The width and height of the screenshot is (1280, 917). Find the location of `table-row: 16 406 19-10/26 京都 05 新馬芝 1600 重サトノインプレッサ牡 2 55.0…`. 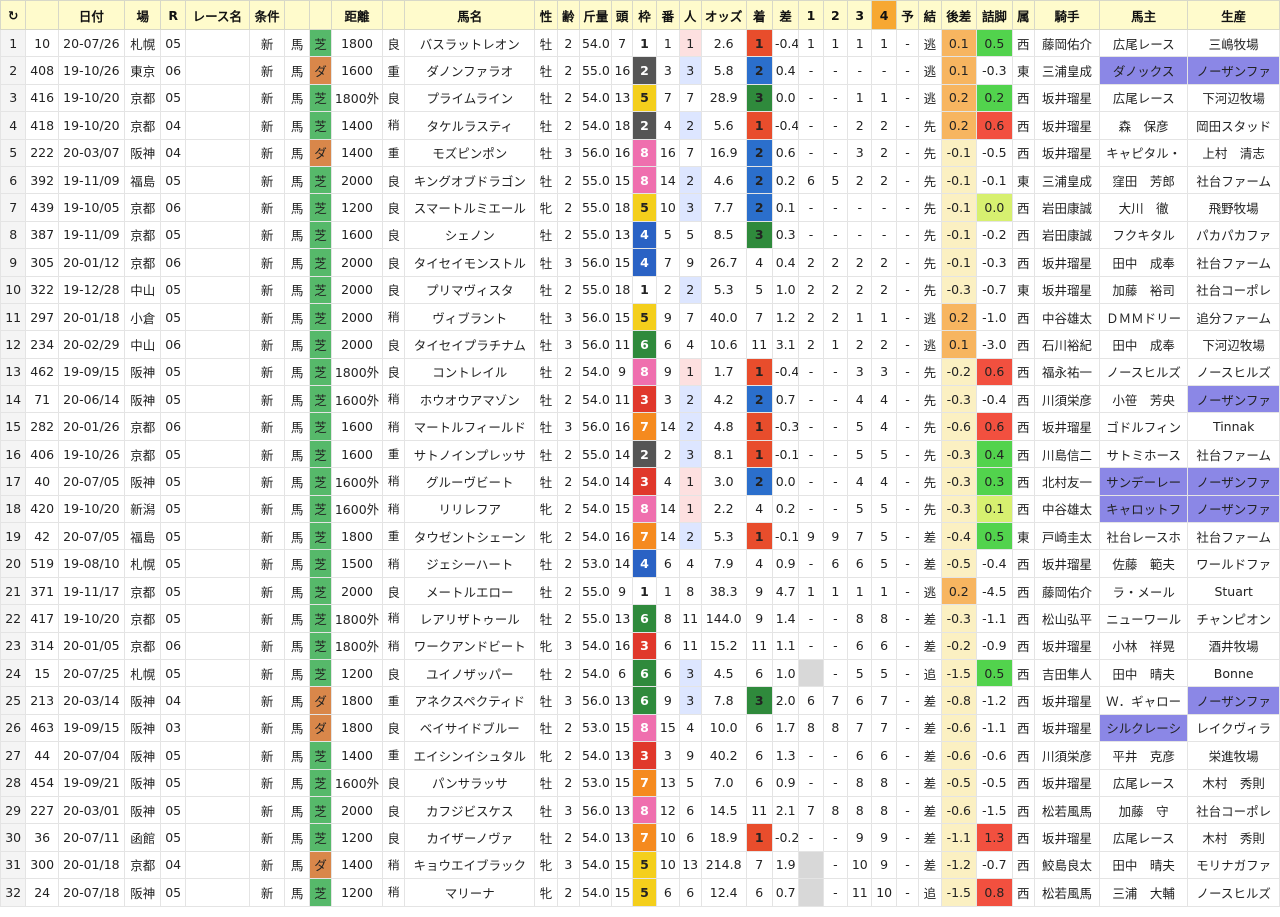

table-row: 16 406 19-10/26 京都 05 新馬芝 1600 重サトノインプレッサ牡 2 55.0… is located at coordinates (640, 454).